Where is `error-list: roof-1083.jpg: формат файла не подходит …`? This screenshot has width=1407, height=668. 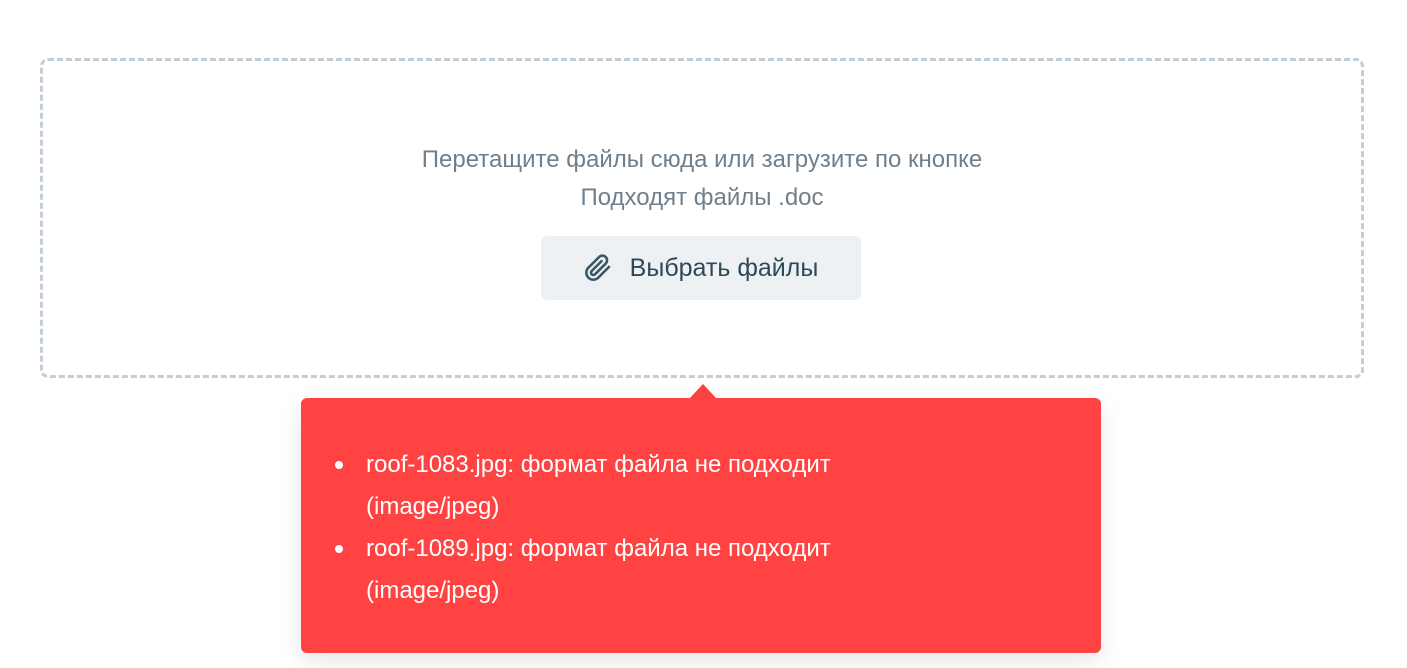
error-list: roof-1083.jpg: формат файла не подходит … is located at coordinates (641, 528).